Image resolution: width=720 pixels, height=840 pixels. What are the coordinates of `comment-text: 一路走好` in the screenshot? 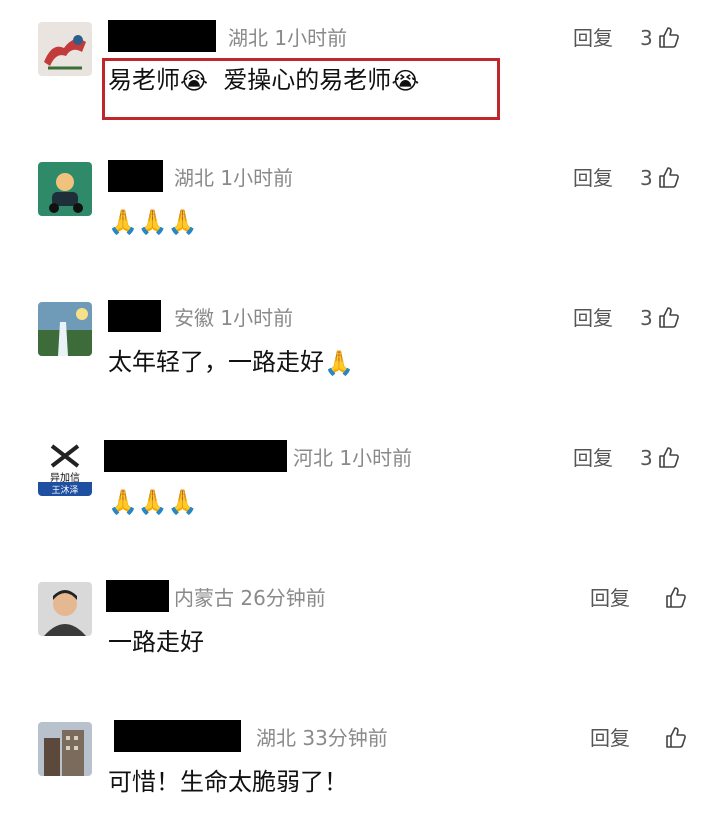 It's located at (156, 642).